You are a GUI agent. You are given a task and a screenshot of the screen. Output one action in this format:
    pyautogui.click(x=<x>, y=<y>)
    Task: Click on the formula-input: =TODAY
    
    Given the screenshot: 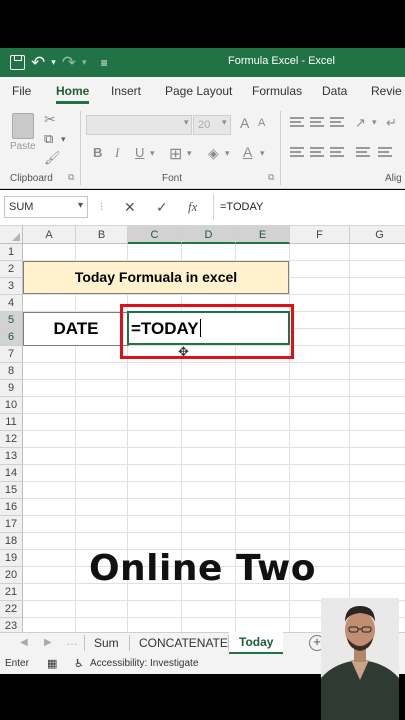 What is the action you would take?
    pyautogui.click(x=241, y=207)
    